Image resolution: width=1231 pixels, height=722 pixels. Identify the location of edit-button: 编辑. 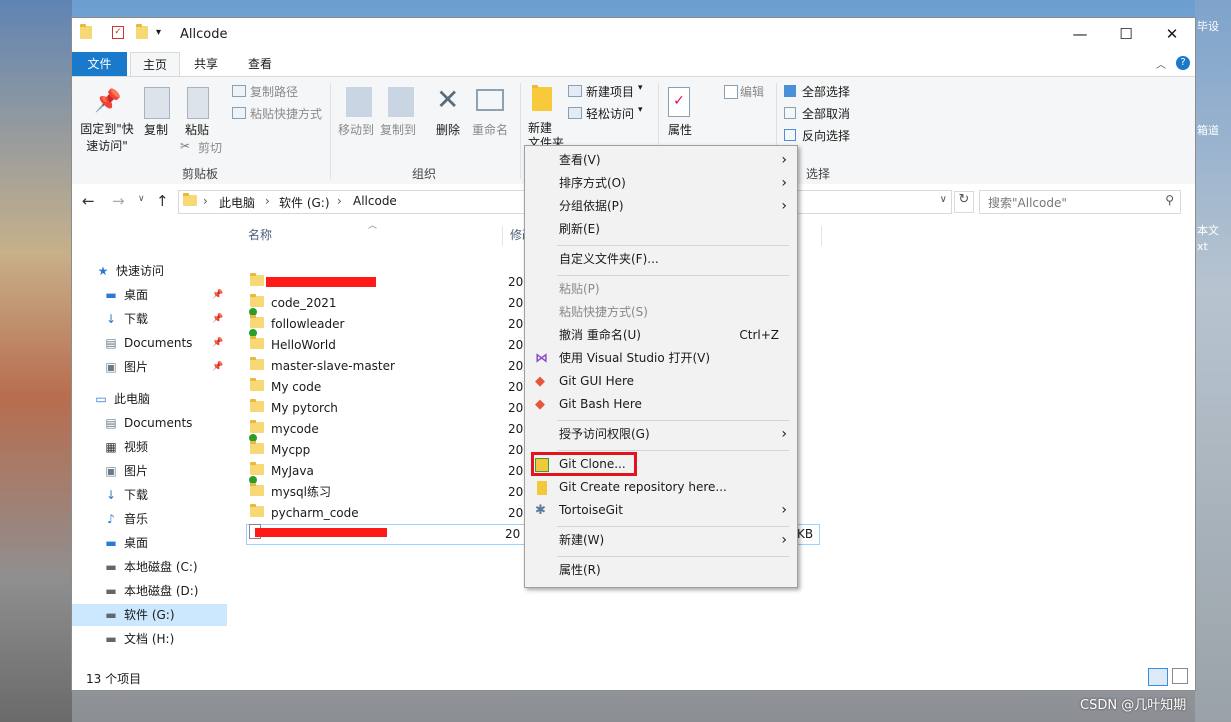
(752, 91).